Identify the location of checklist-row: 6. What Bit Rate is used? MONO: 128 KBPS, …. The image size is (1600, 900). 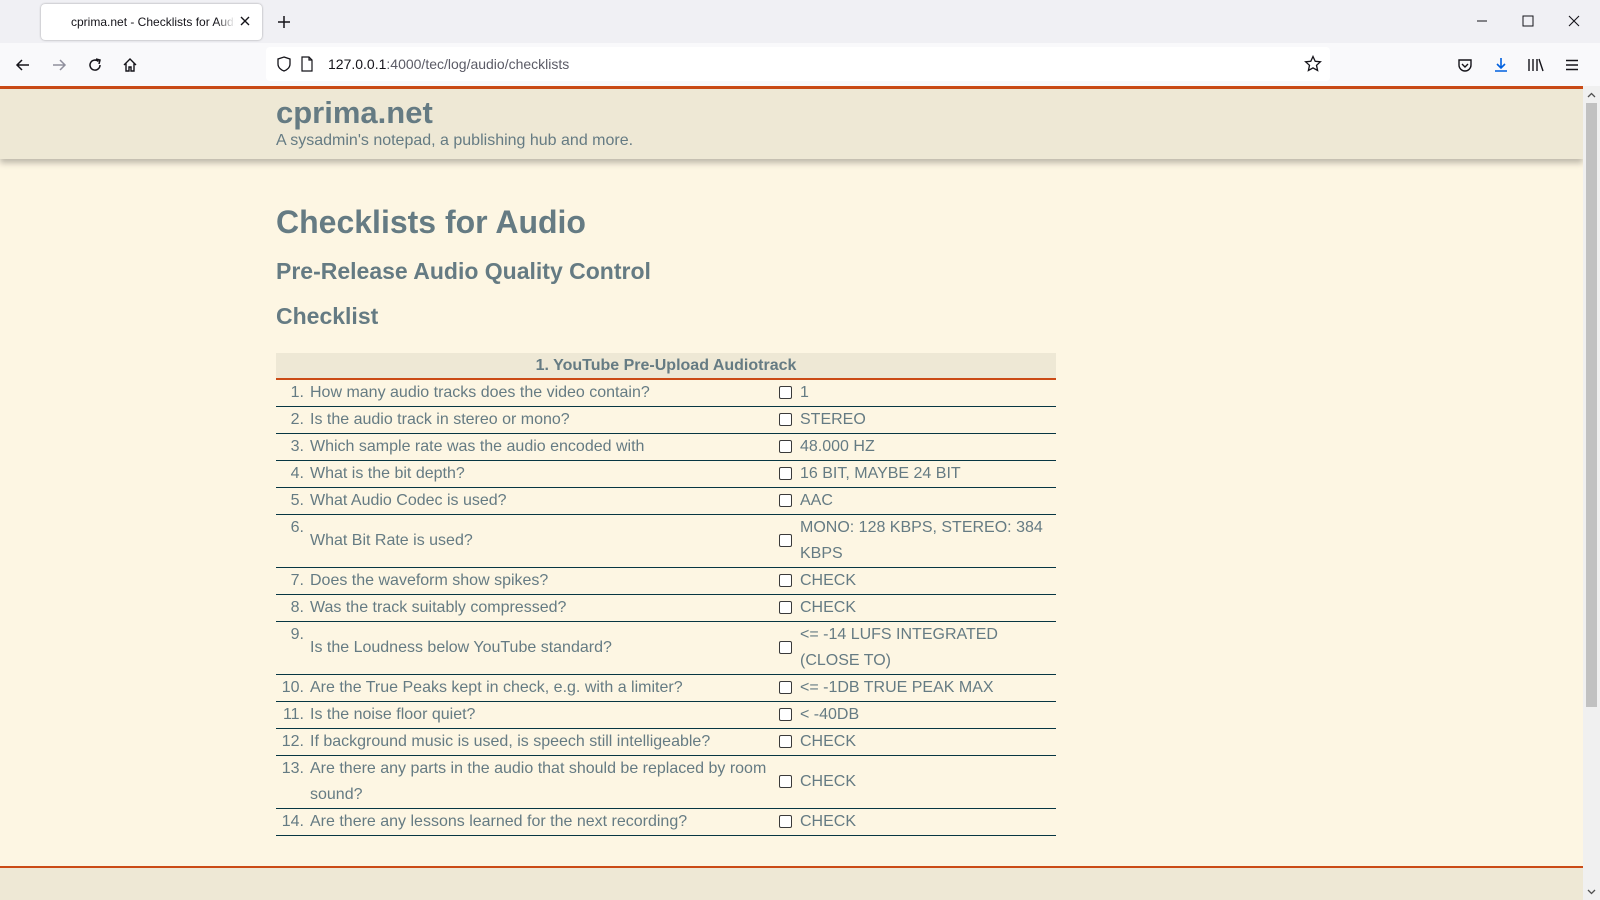
(666, 541).